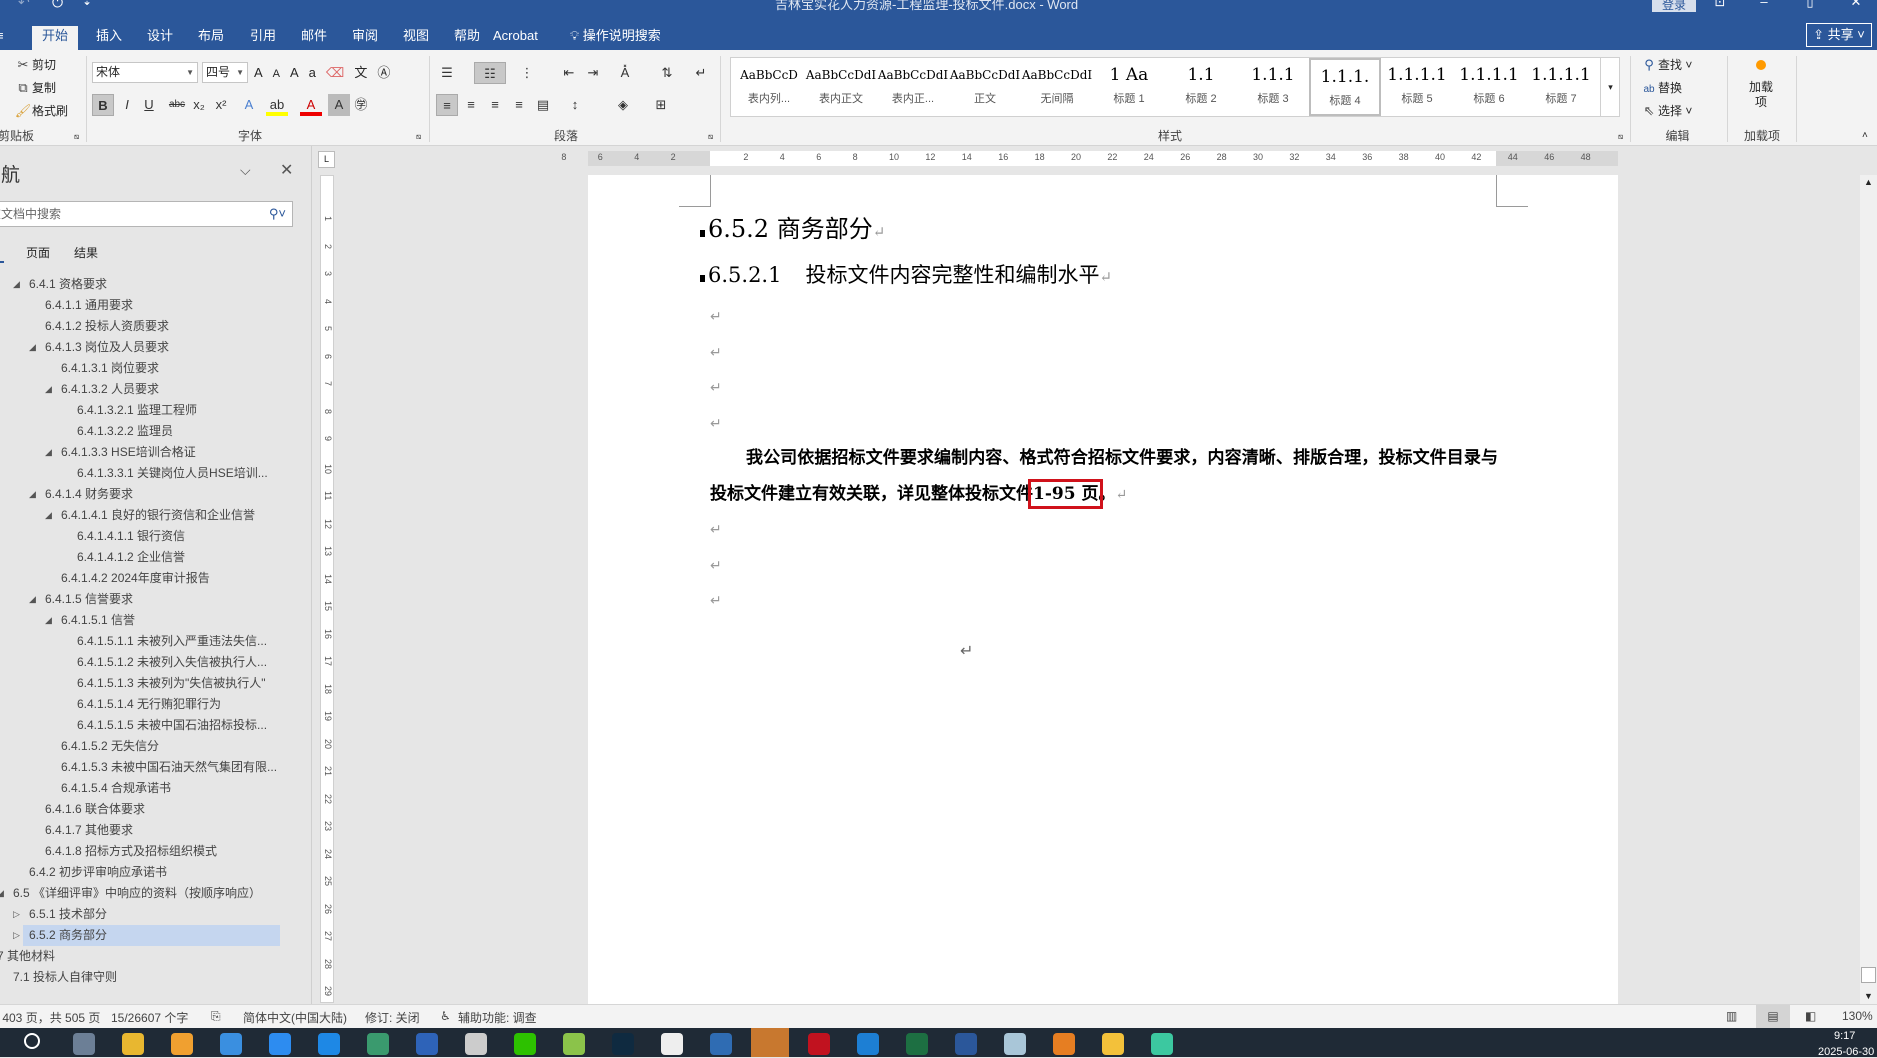 The image size is (1877, 1058). I want to click on tab-selector: L, so click(326, 159).